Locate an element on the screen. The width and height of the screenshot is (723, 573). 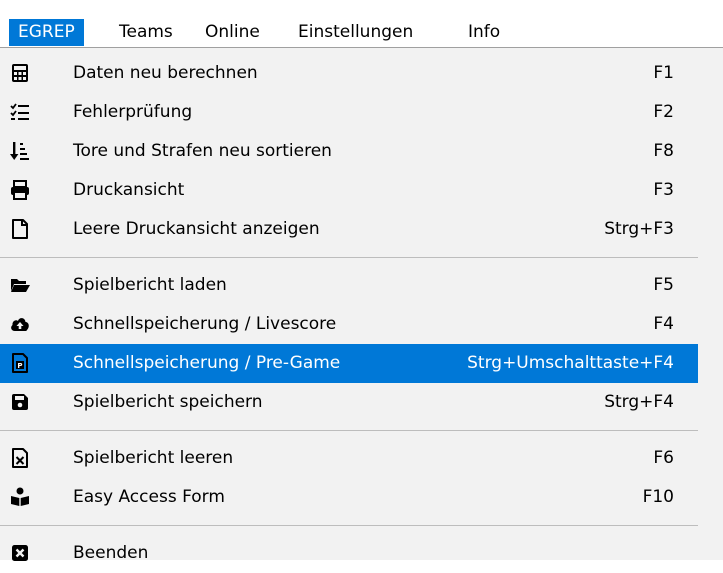
menu-item-tore-und-strafen-sortieren: Tore und Strafen neu sortieren F8 is located at coordinates (349, 151).